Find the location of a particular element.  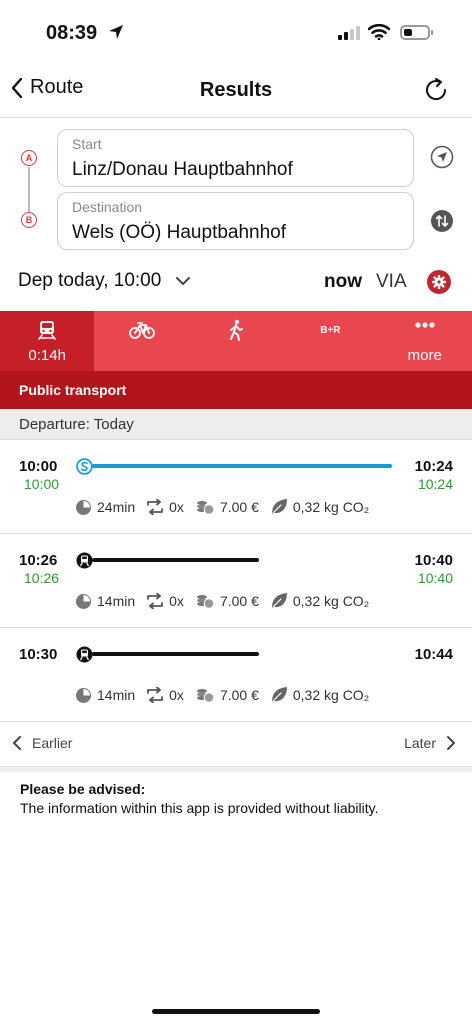

section-title: Public transport is located at coordinates (236, 390).